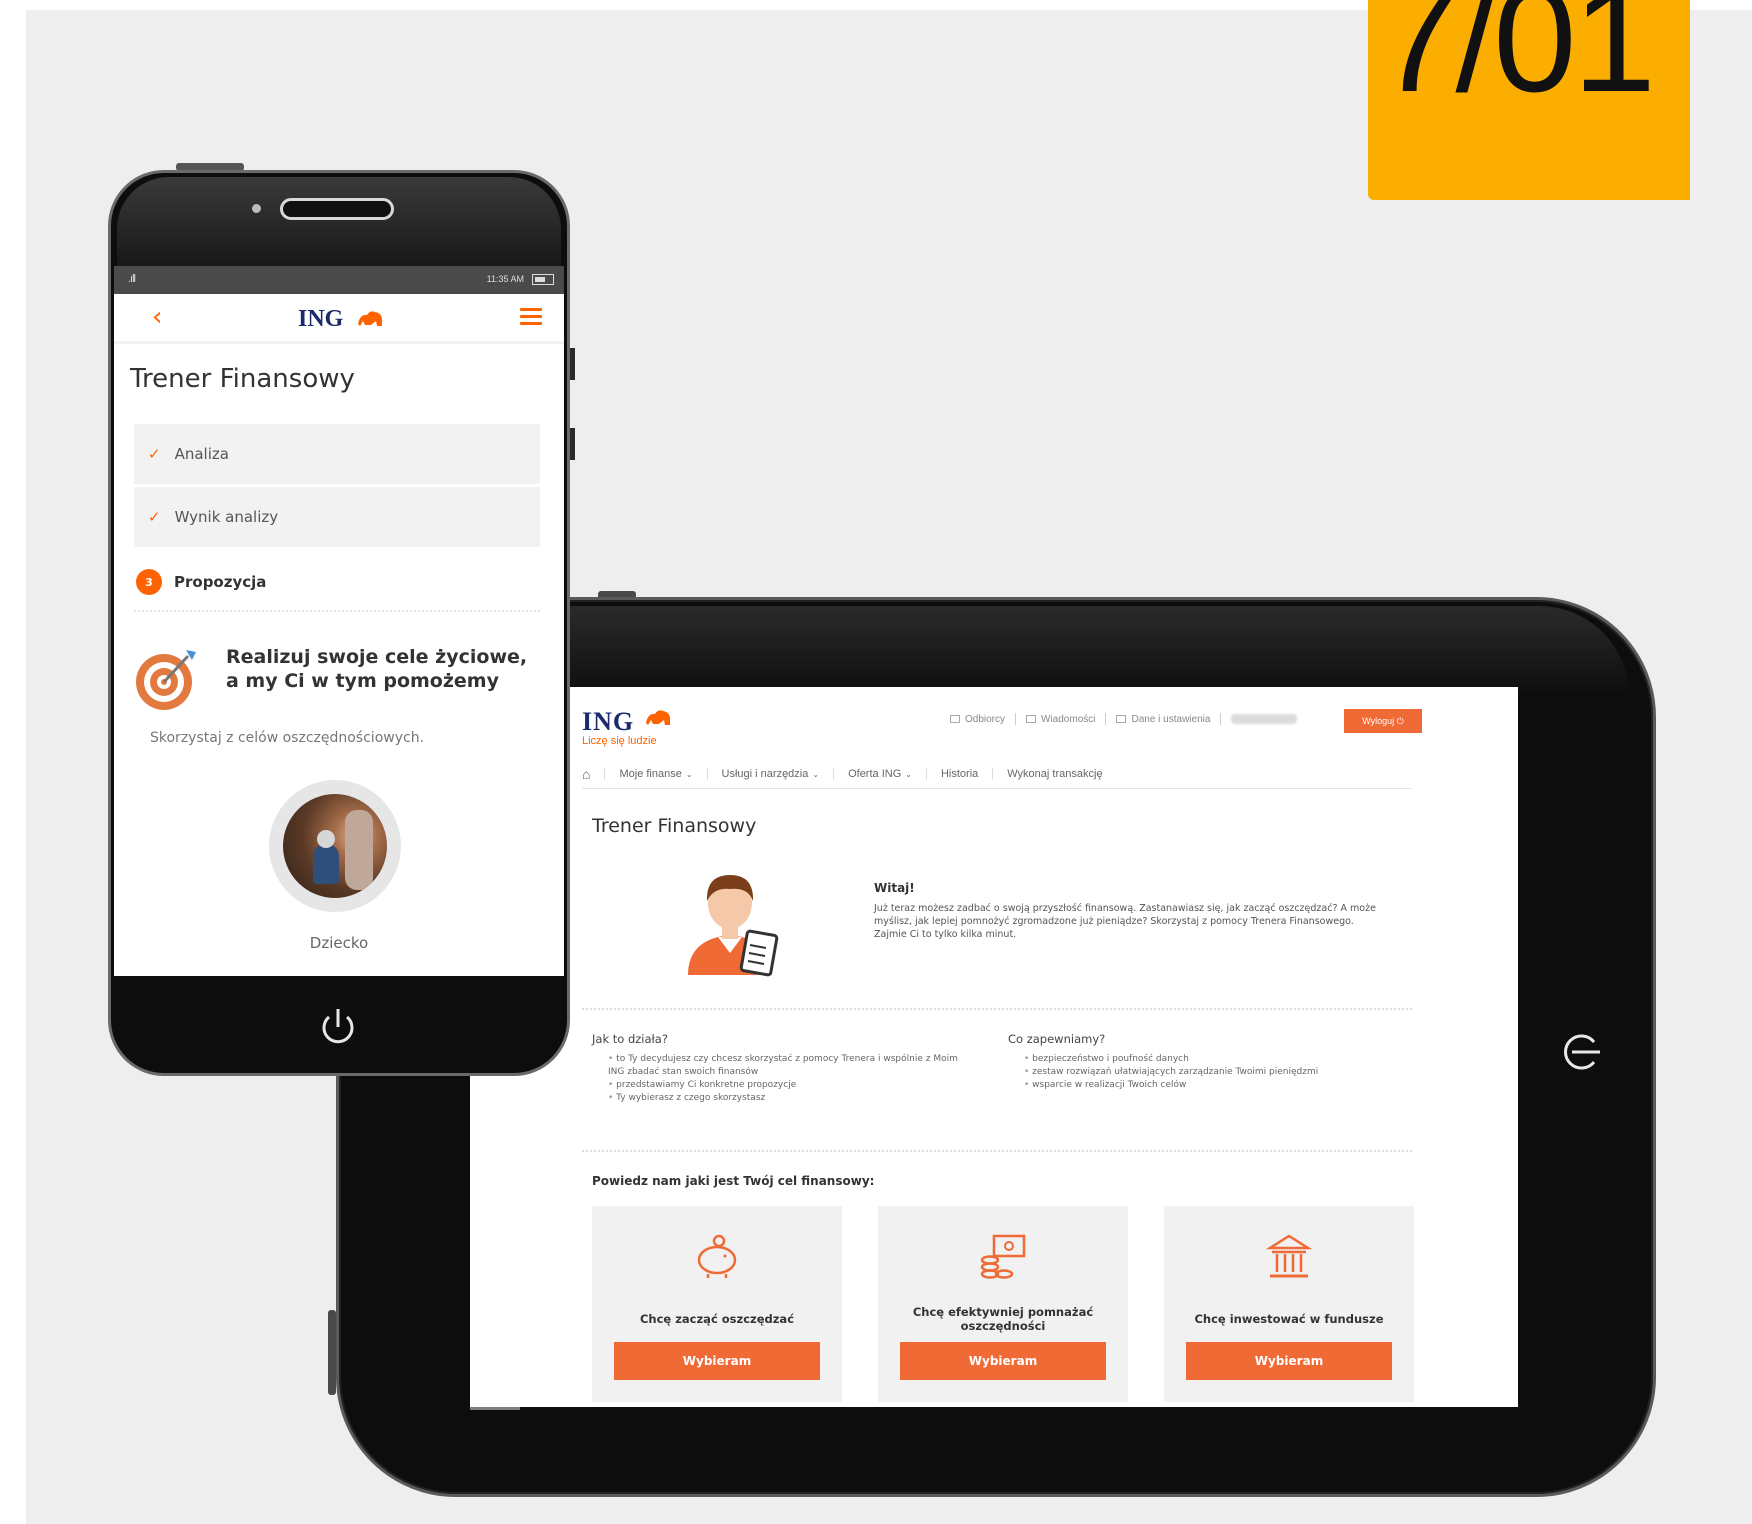 This screenshot has height=1524, width=1752. What do you see at coordinates (1060, 719) in the screenshot?
I see `messages-link: Wiadomości` at bounding box center [1060, 719].